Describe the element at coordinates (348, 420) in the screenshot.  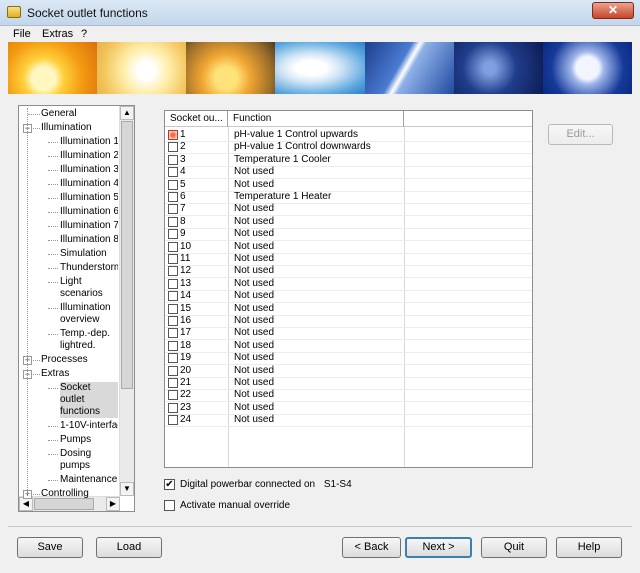
I see `table-row: 24 Not used` at that location.